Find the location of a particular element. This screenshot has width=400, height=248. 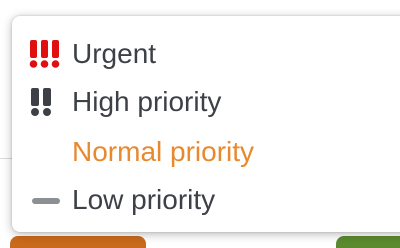

background-green-button is located at coordinates (368, 242).